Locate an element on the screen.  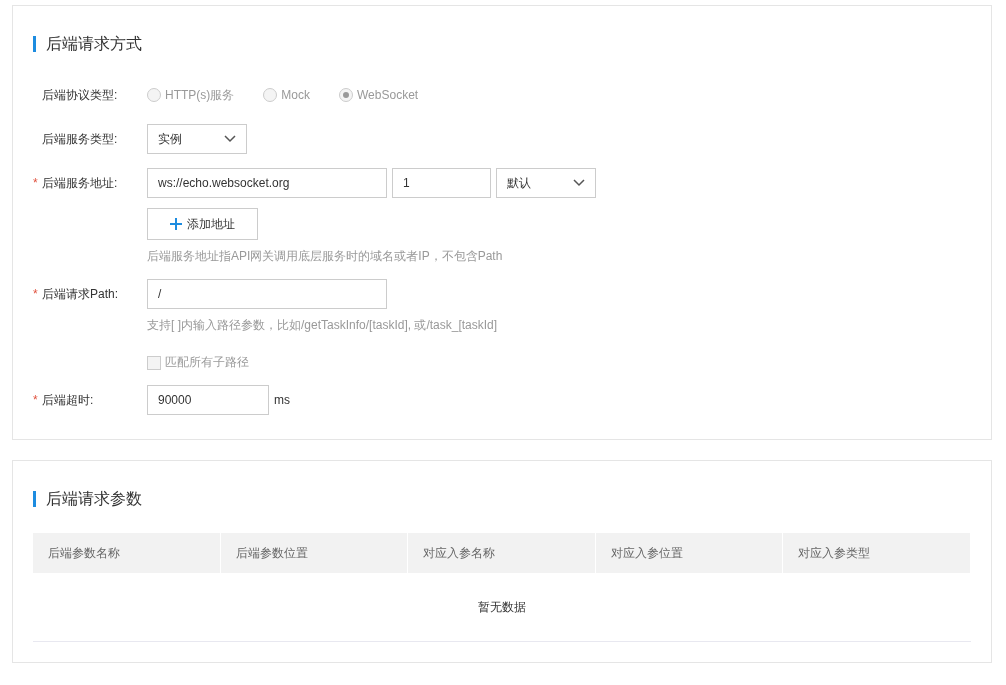
field-label: 后端协议类型: is located at coordinates (80, 95).